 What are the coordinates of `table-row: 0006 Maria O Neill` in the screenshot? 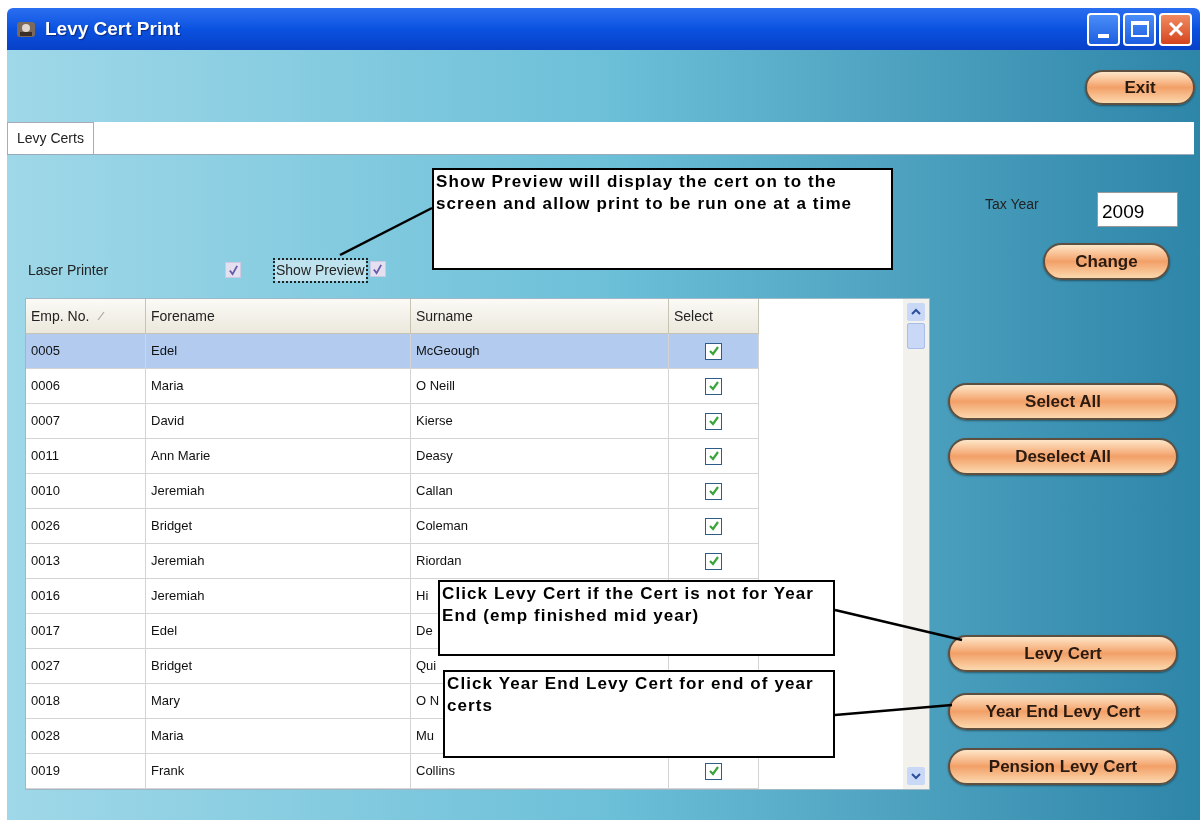 It's located at (392, 386).